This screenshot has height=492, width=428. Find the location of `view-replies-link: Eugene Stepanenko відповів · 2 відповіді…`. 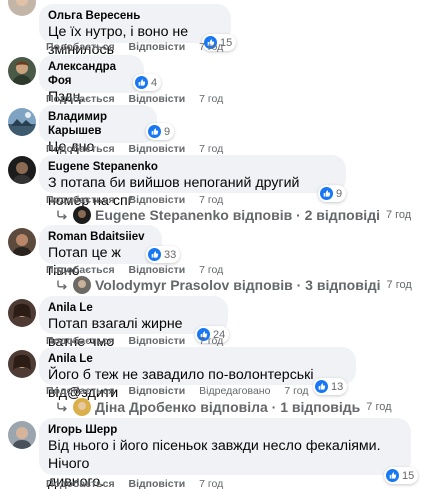

view-replies-link: Eugene Stepanenko відповів · 2 відповіді… is located at coordinates (233, 215).